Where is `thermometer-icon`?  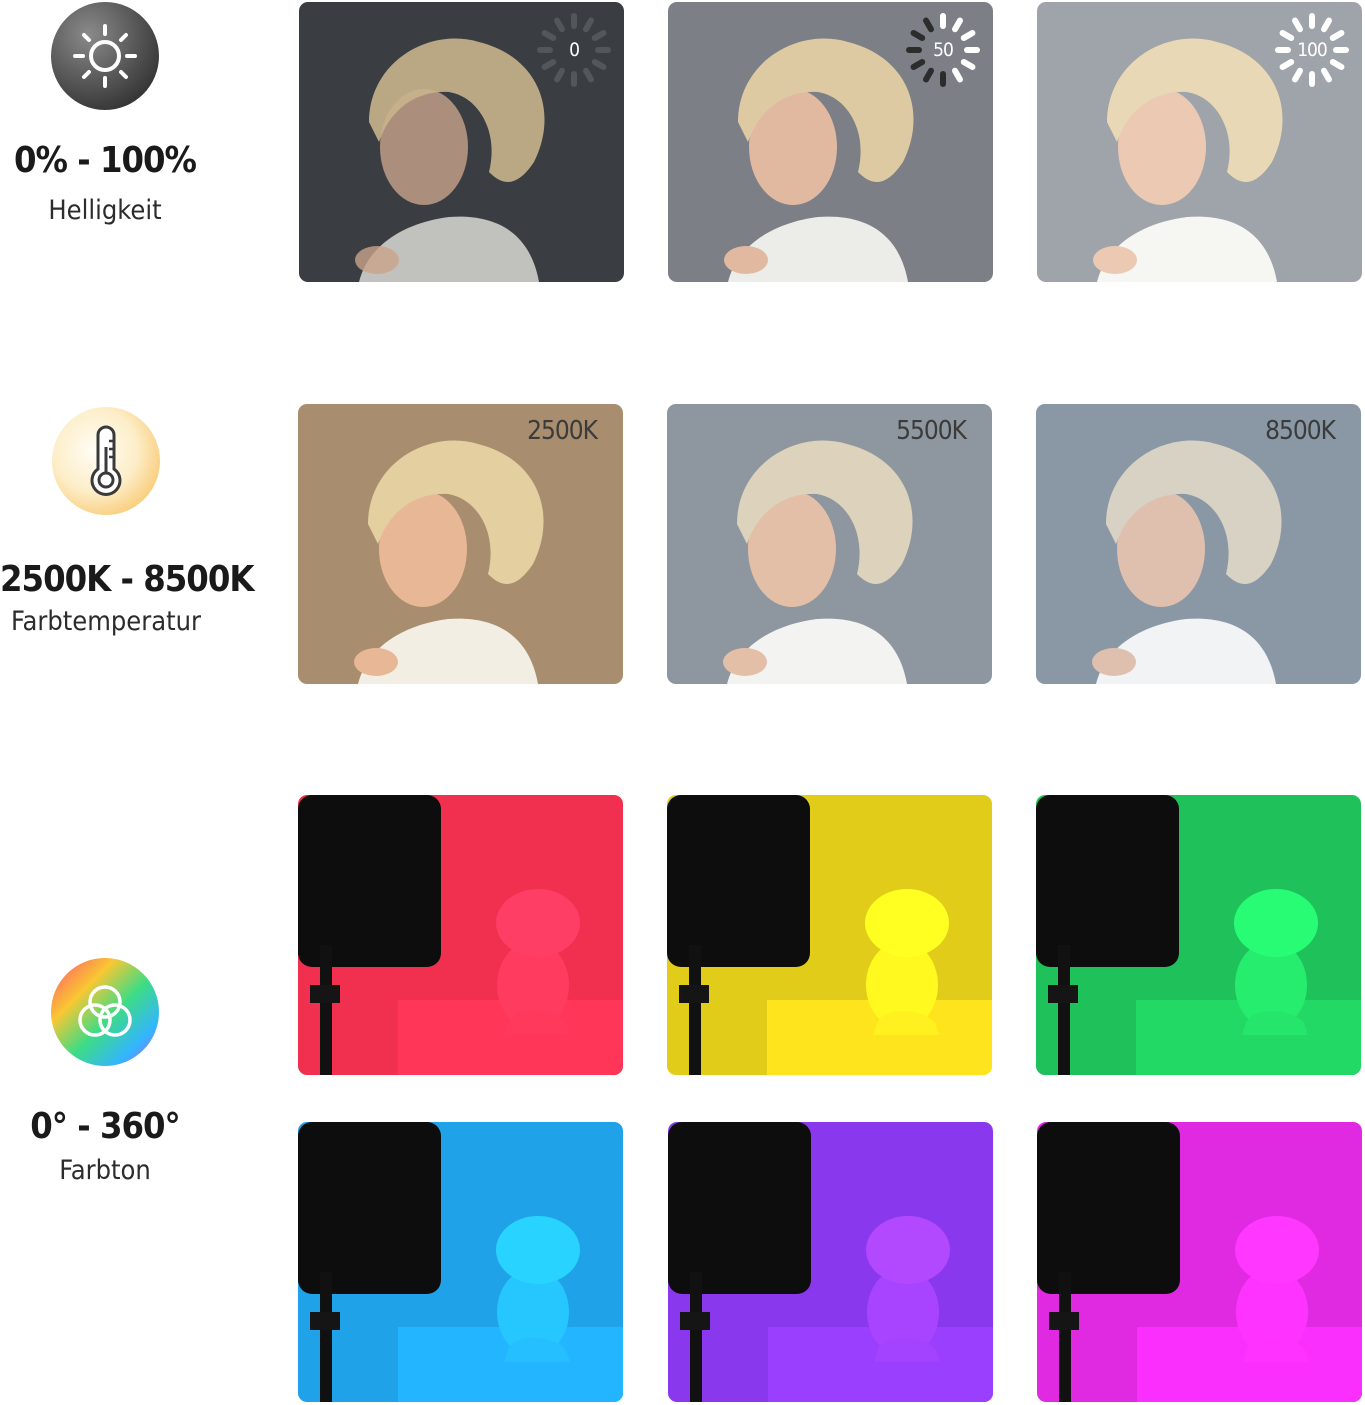 thermometer-icon is located at coordinates (106, 461).